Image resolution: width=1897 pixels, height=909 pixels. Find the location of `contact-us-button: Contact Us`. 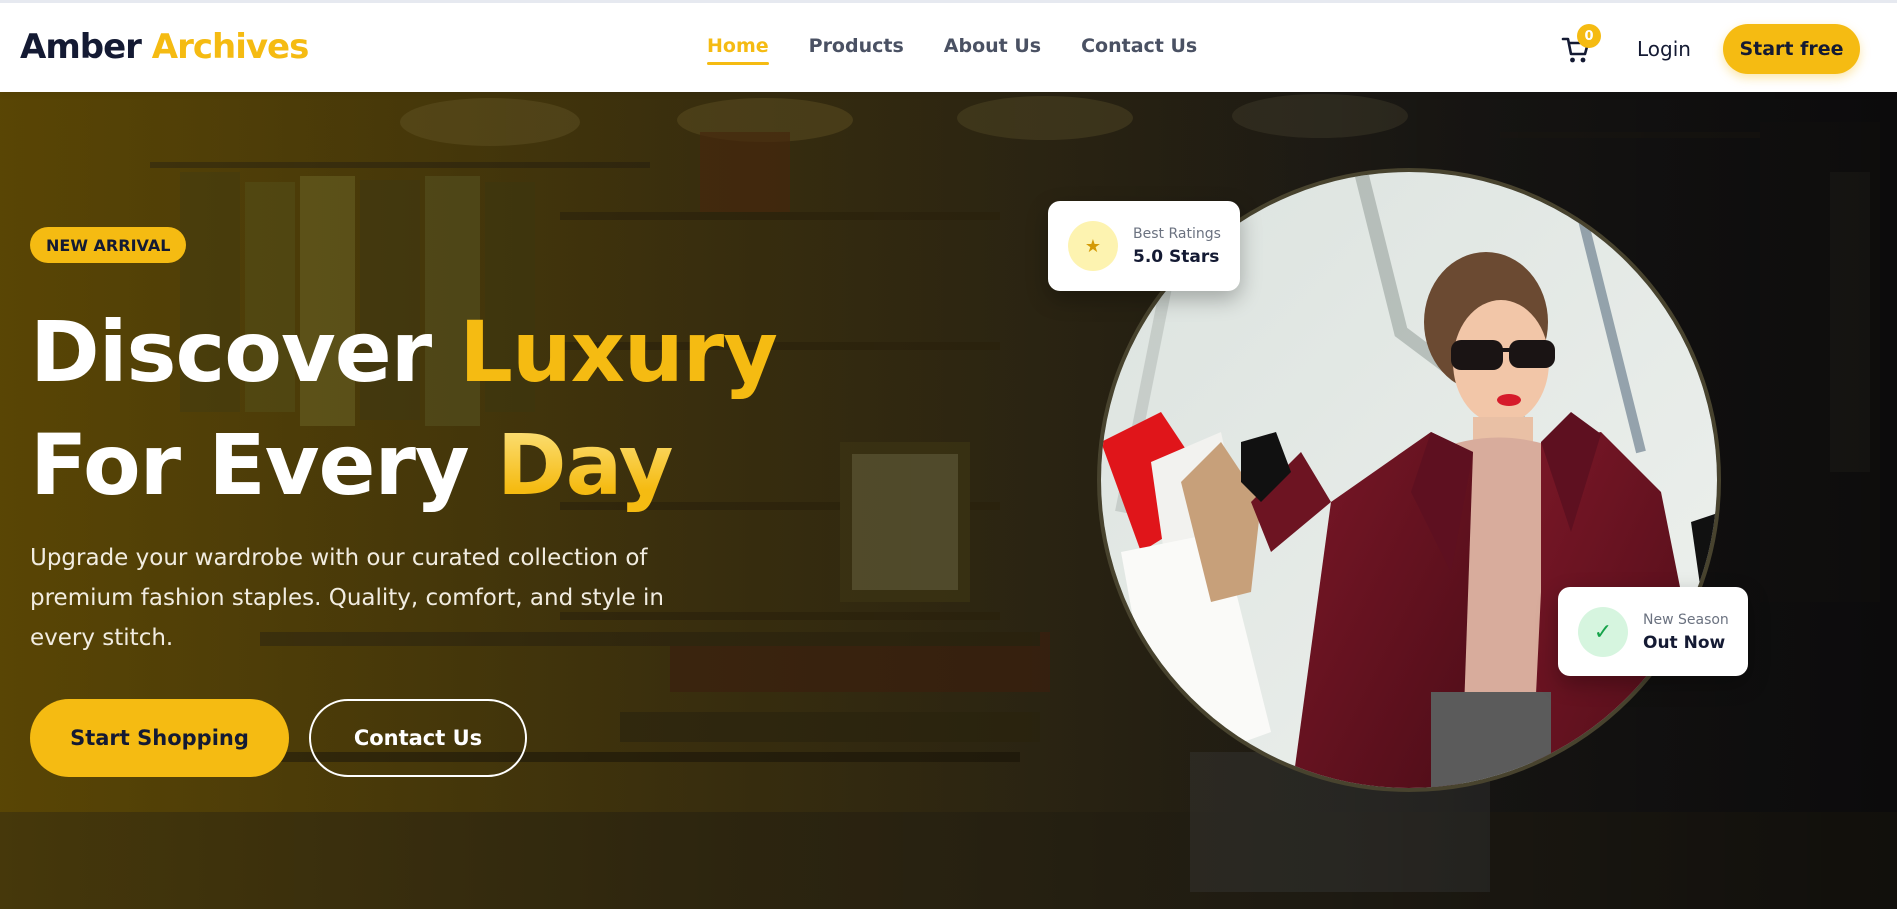

contact-us-button: Contact Us is located at coordinates (418, 738).